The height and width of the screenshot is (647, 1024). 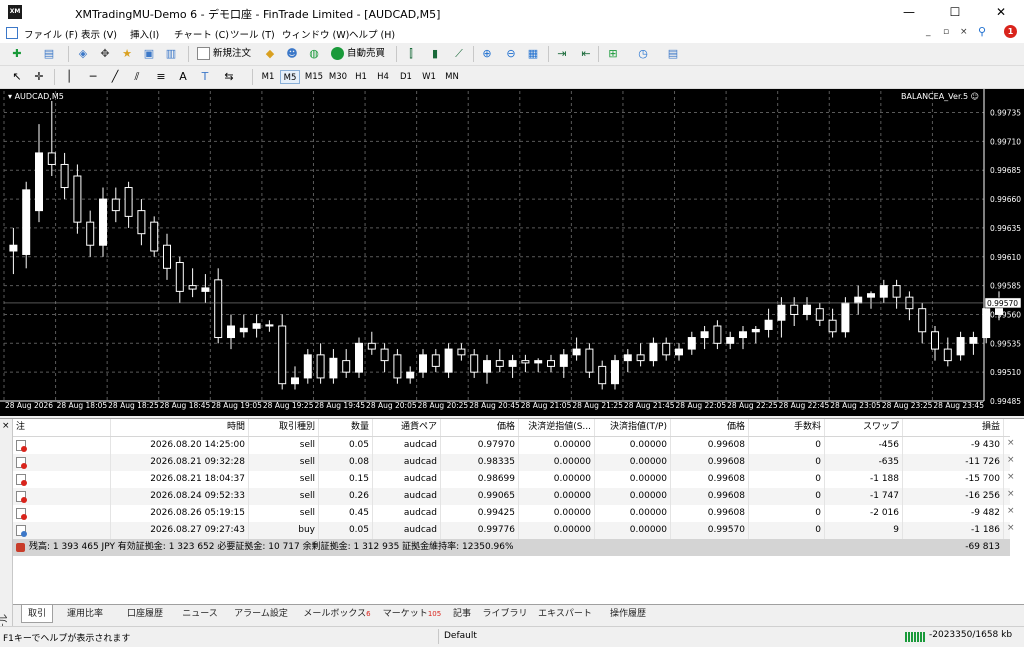 I want to click on menu-chart: チャート (C), so click(x=201, y=34).